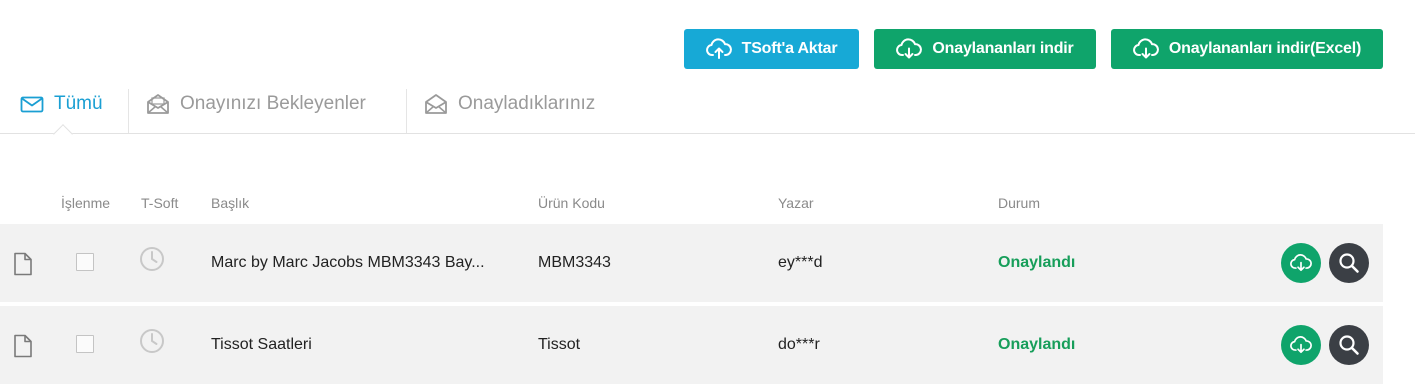 Image resolution: width=1415 pixels, height=392 pixels. Describe the element at coordinates (800, 262) in the screenshot. I see `row-author: ey***d` at that location.